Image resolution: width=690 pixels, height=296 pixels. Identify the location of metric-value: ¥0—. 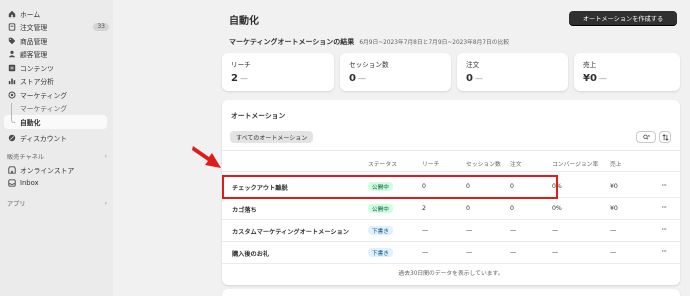
(595, 78).